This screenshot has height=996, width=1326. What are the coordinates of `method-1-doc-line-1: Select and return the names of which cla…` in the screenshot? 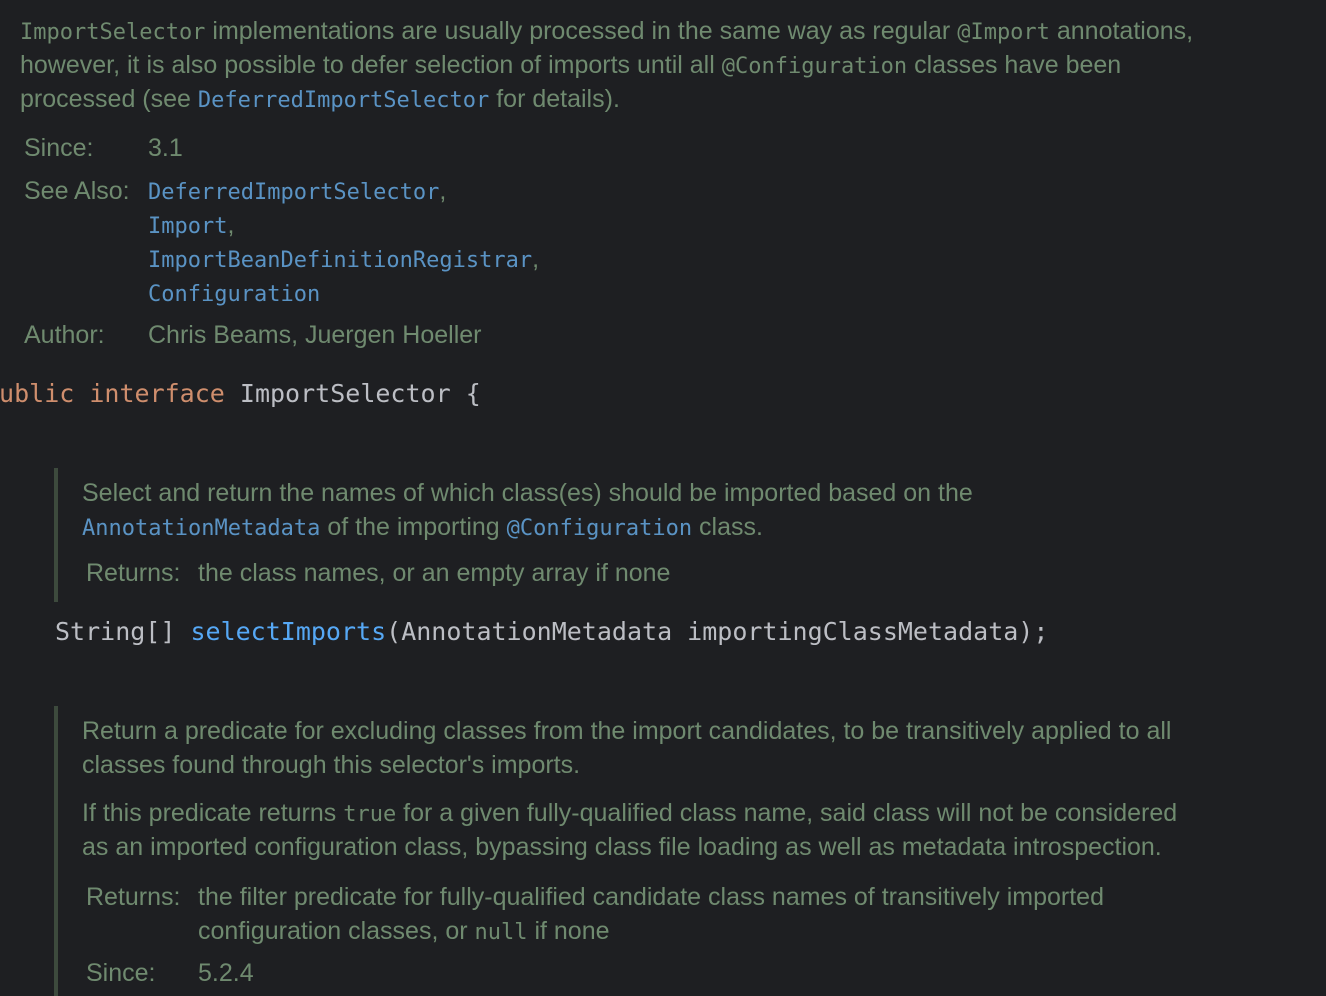 It's located at (527, 493).